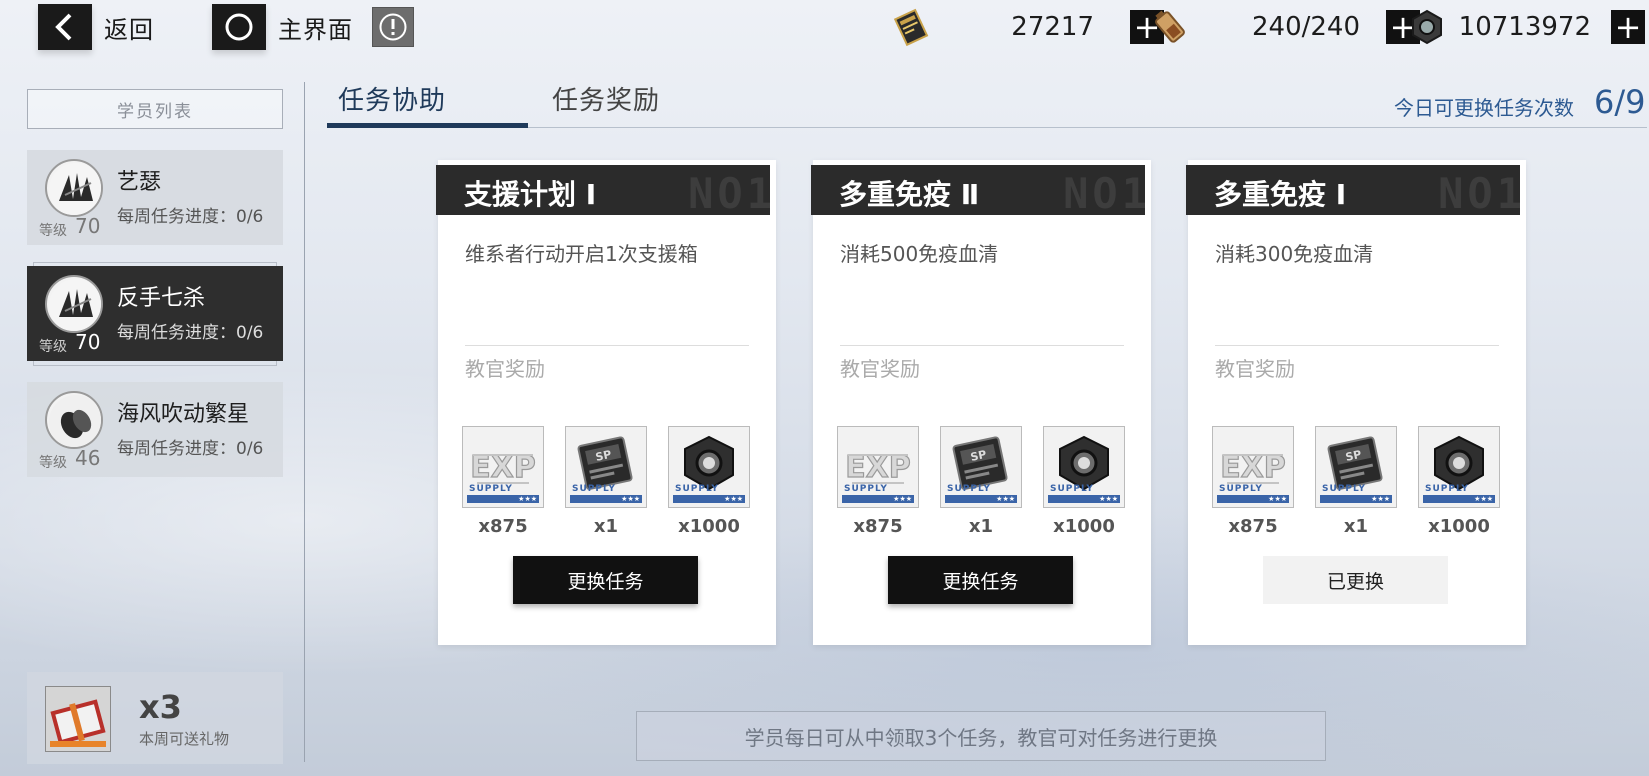 Image resolution: width=1649 pixels, height=776 pixels. Describe the element at coordinates (912, 27) in the screenshot. I see `ticket-icon` at that location.